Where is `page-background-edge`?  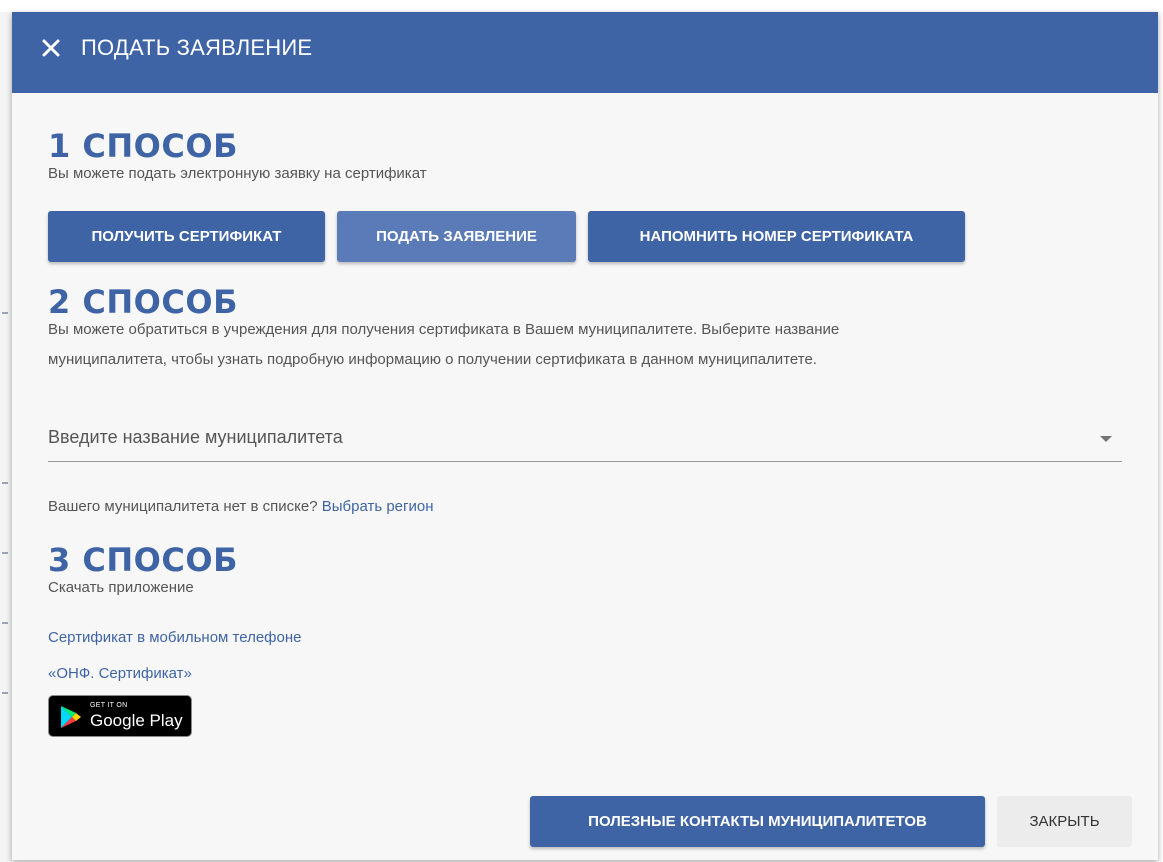 page-background-edge is located at coordinates (6, 437).